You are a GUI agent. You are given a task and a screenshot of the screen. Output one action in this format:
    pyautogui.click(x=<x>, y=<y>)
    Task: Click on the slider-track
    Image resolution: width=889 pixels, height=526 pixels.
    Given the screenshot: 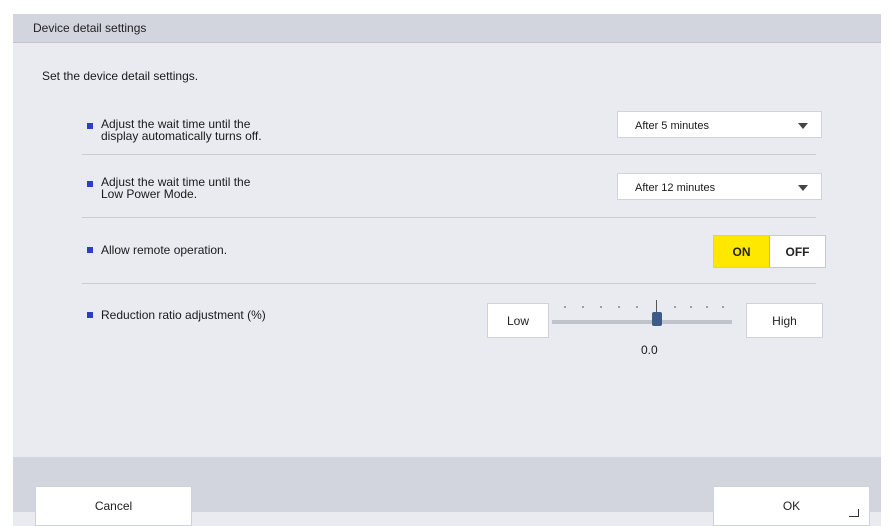 What is the action you would take?
    pyautogui.click(x=642, y=322)
    